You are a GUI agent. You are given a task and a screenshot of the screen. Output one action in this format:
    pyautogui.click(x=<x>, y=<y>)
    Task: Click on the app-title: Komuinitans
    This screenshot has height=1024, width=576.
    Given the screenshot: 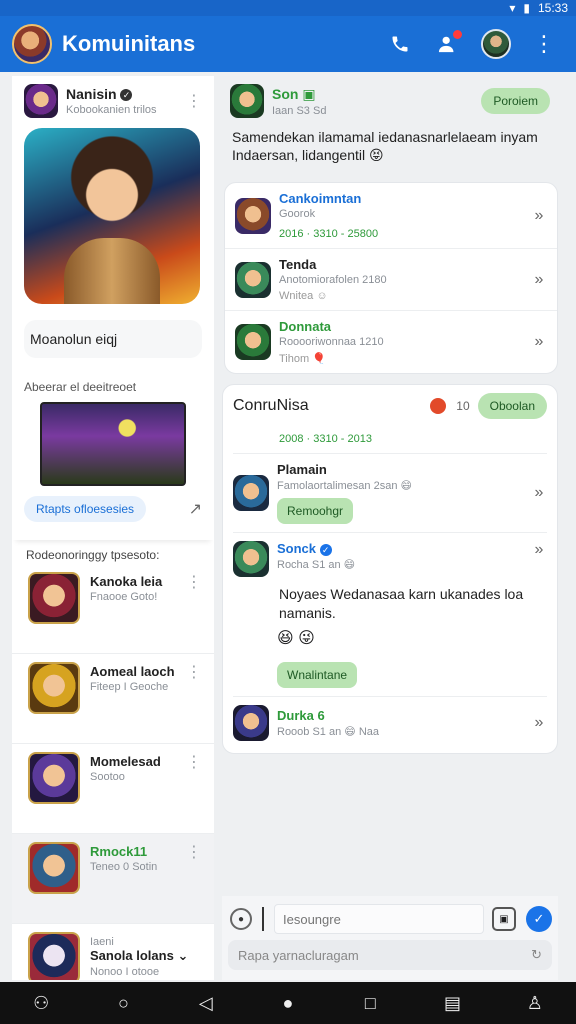 What is the action you would take?
    pyautogui.click(x=129, y=43)
    